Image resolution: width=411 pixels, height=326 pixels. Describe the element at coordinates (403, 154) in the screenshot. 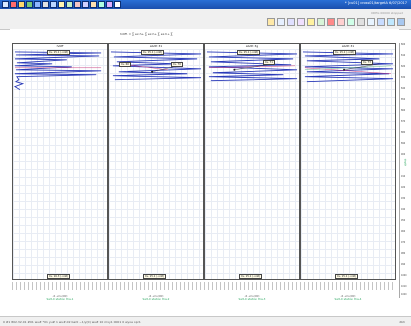

I see `depth-tick: 900` at that location.